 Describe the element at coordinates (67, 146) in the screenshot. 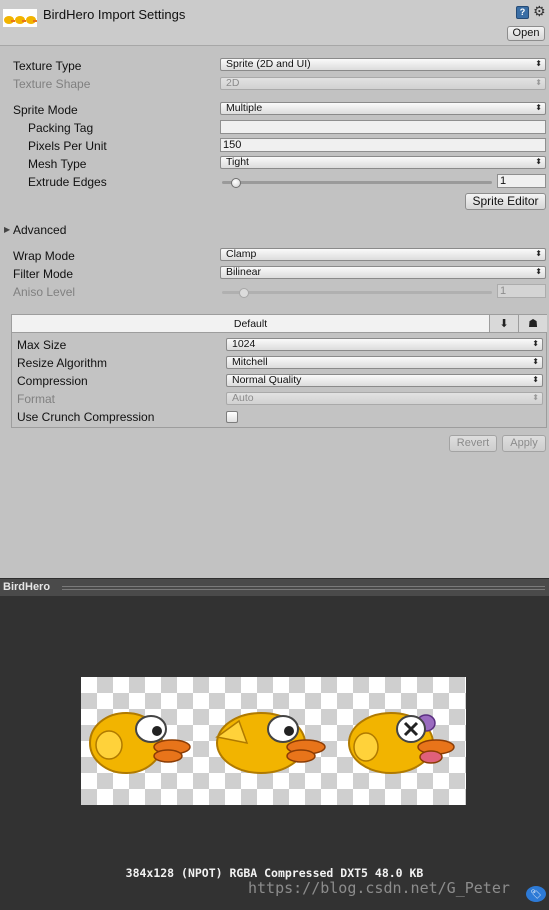

I see `pixels-per-unit-label: Pixels Per Unit` at that location.